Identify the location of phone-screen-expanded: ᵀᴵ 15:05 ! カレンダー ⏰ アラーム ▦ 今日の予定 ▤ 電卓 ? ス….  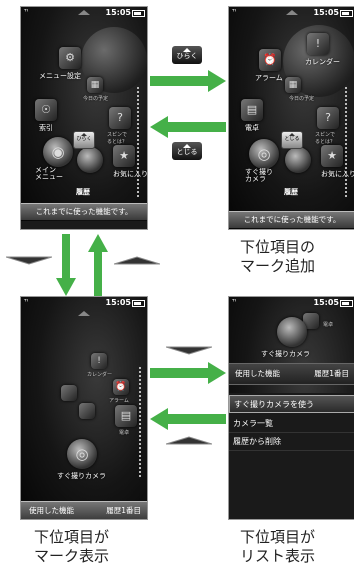
(291, 118).